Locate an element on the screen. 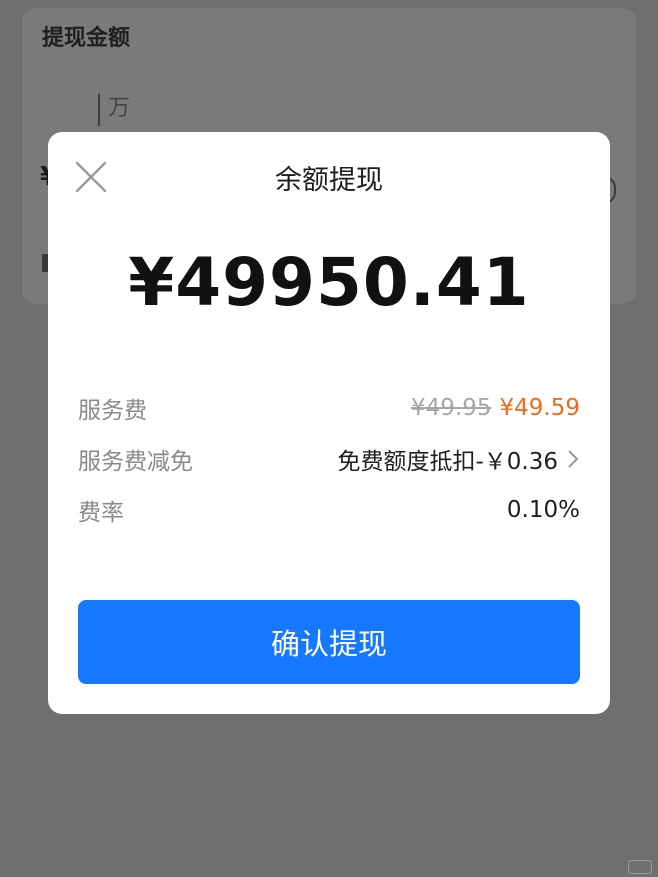  original-fee: ¥49.95 is located at coordinates (451, 408).